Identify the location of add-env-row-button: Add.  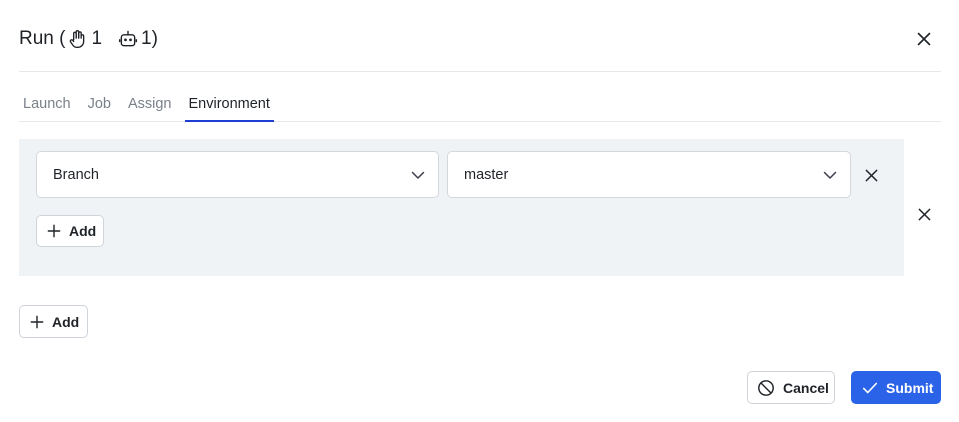
(70, 231).